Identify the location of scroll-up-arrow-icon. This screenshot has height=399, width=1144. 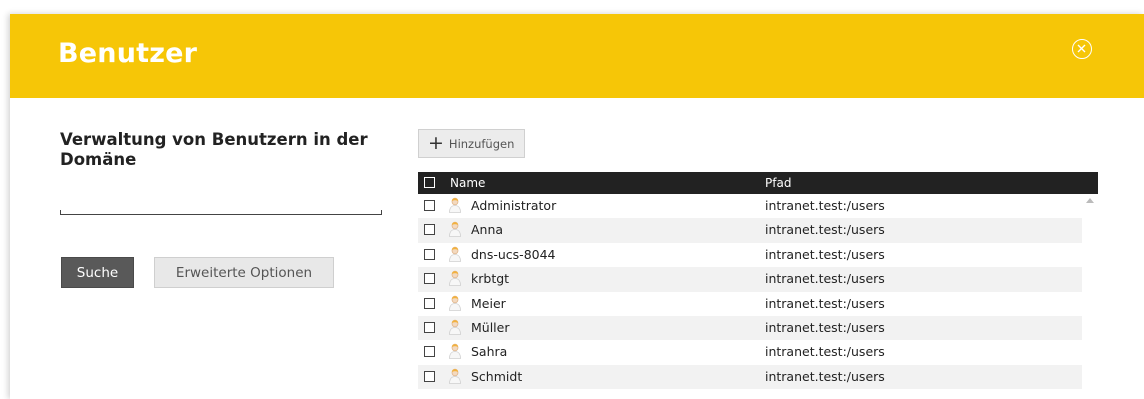
(1090, 200).